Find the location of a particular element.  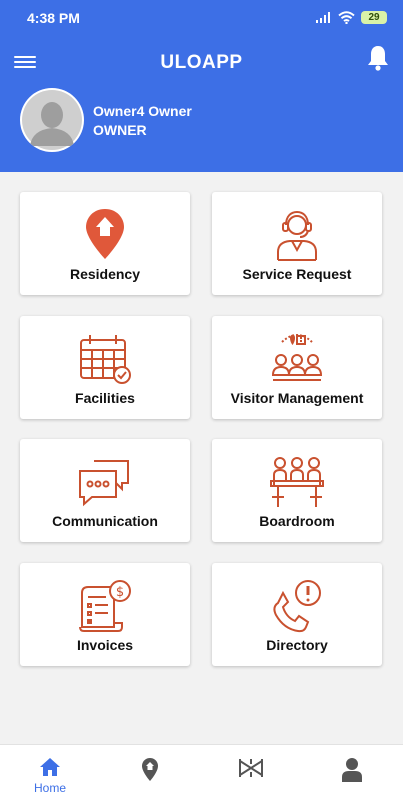

invoice-icon: $ is located at coordinates (105, 606).